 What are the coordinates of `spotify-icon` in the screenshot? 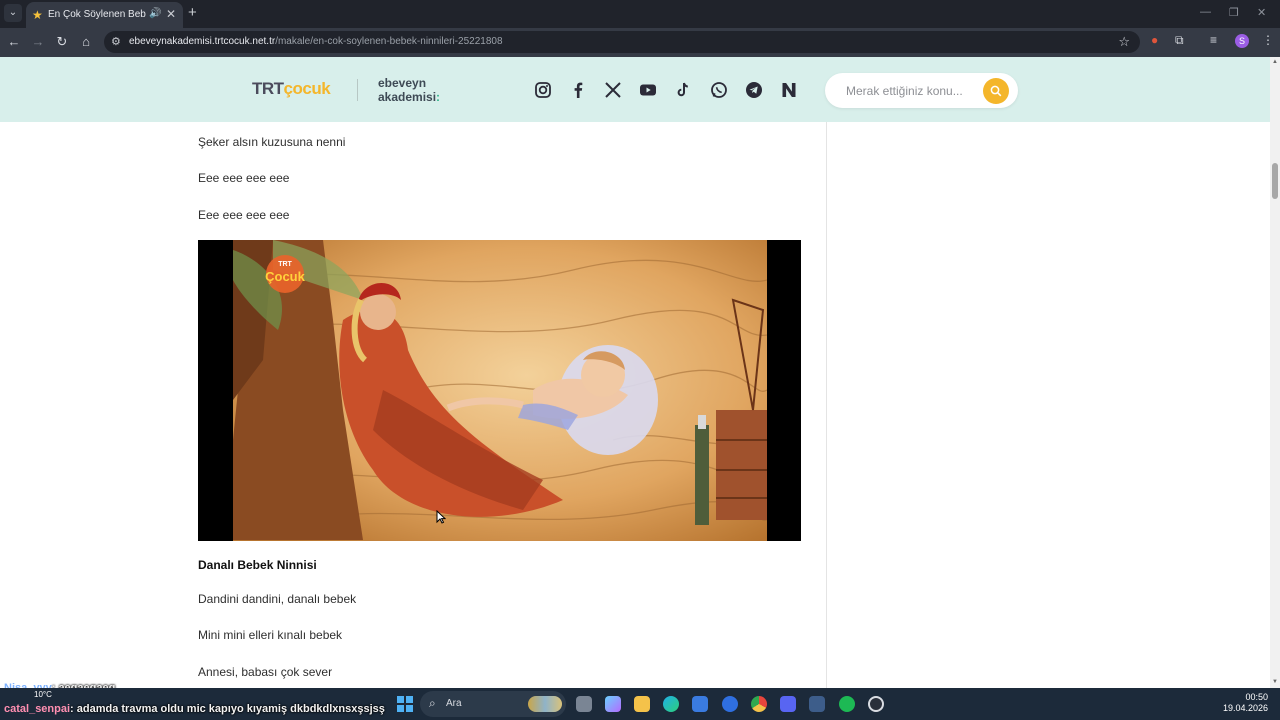 It's located at (847, 704).